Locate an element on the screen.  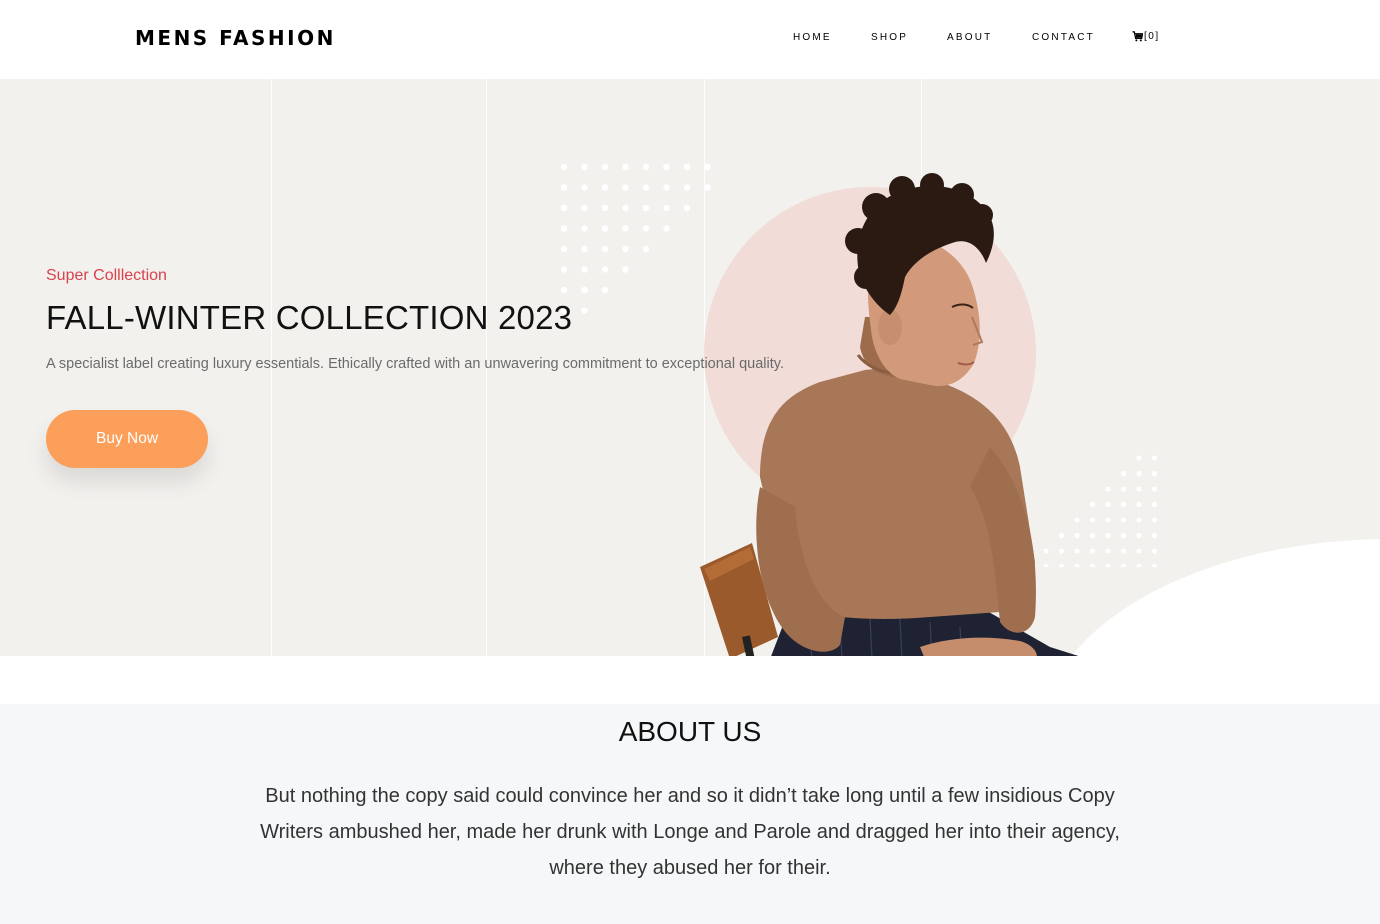
nav-home: HOME is located at coordinates (812, 37).